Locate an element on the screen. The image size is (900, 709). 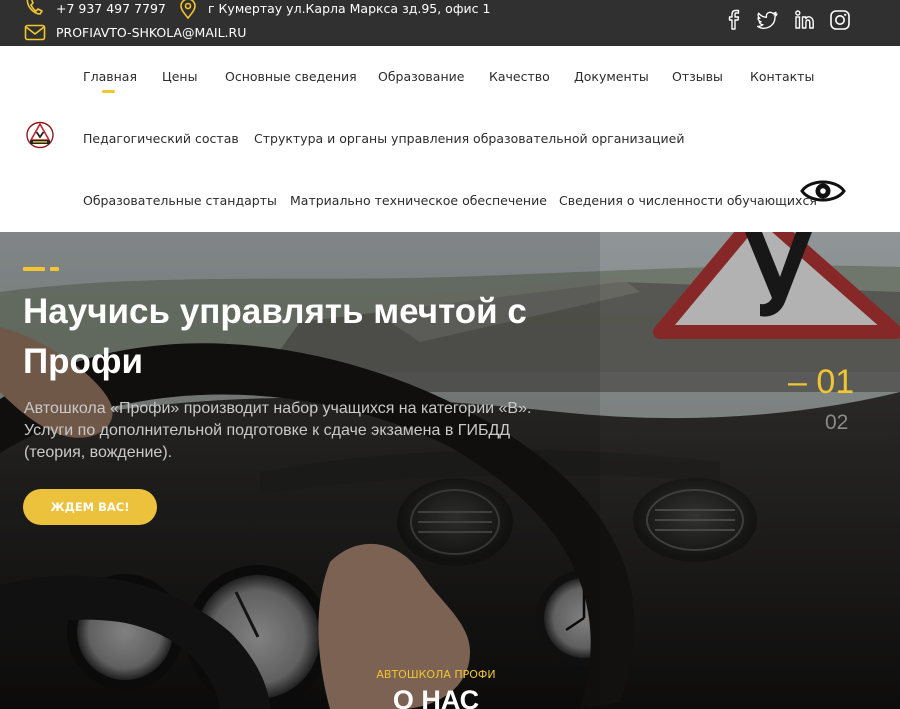
facebook-icon is located at coordinates (734, 20).